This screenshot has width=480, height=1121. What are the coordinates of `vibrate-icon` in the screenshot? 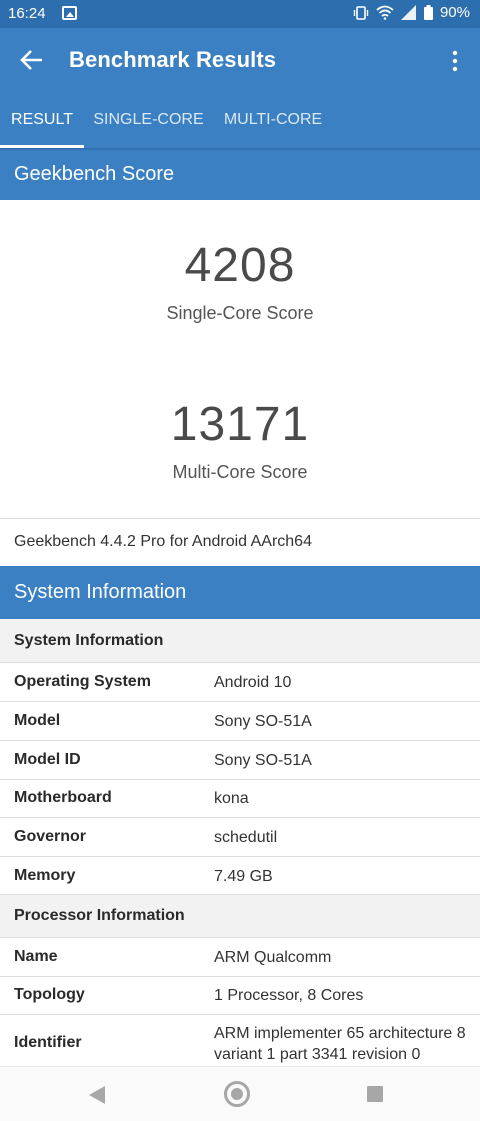 It's located at (361, 12).